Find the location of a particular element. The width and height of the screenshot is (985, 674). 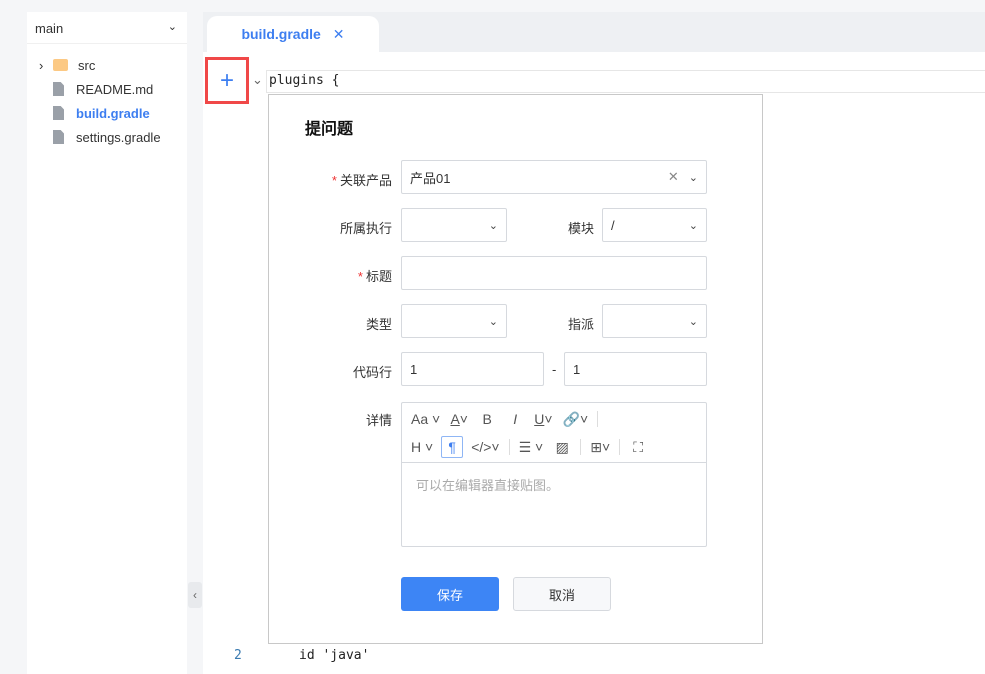

product-select: 产品01 ✕ ⌄ is located at coordinates (554, 177).